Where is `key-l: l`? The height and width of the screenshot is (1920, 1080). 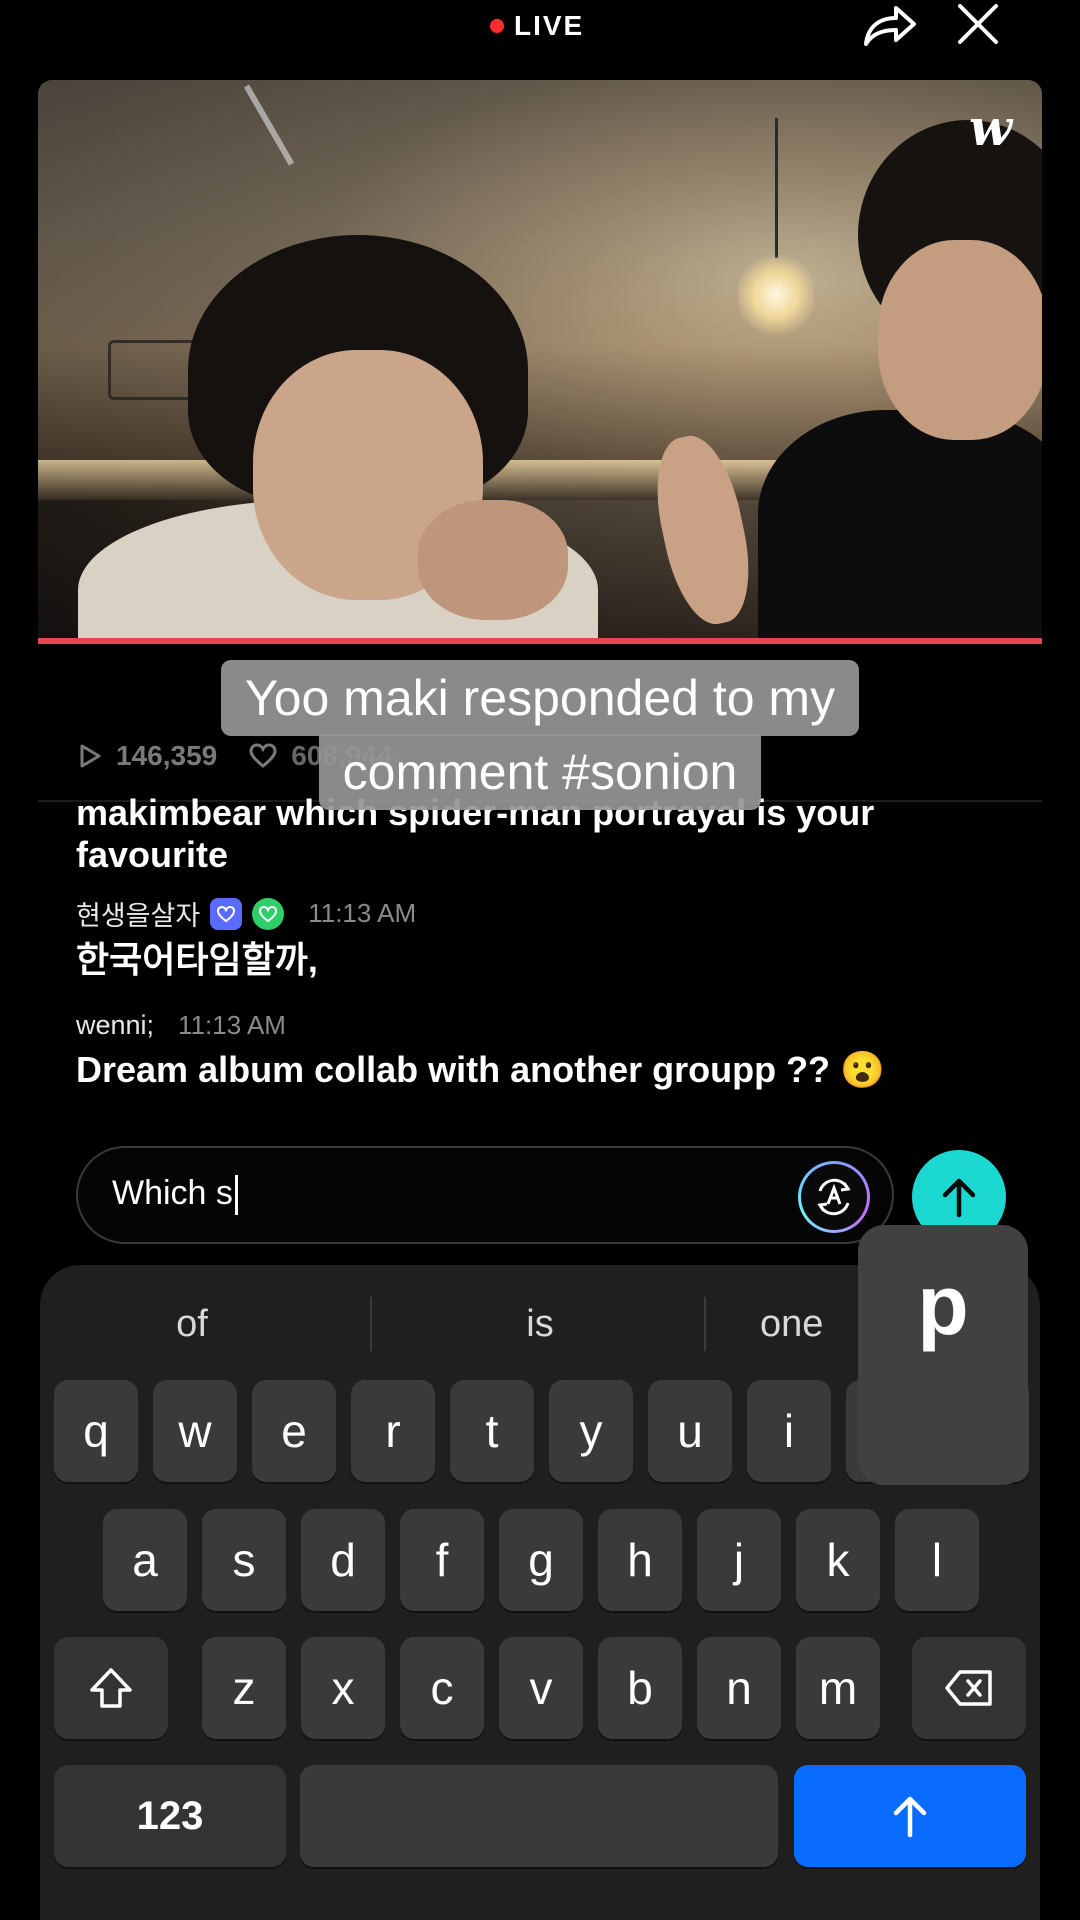 key-l: l is located at coordinates (937, 1560).